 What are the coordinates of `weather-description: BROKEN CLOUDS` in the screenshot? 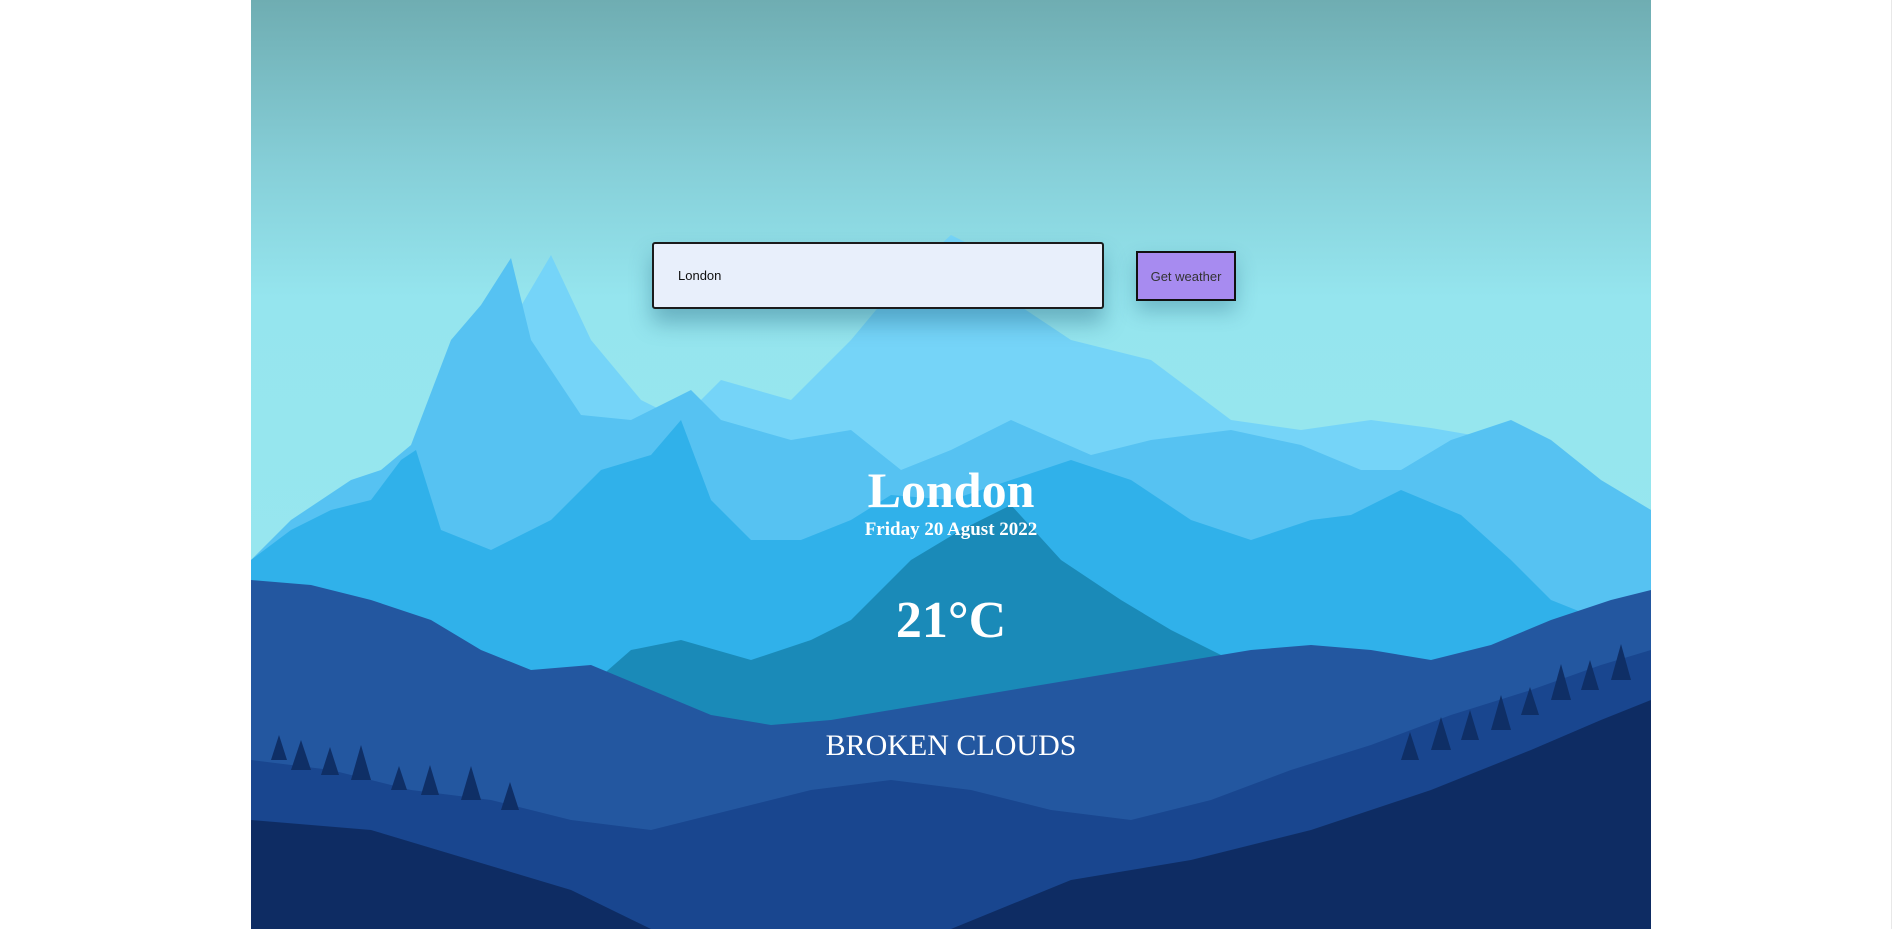 It's located at (951, 745).